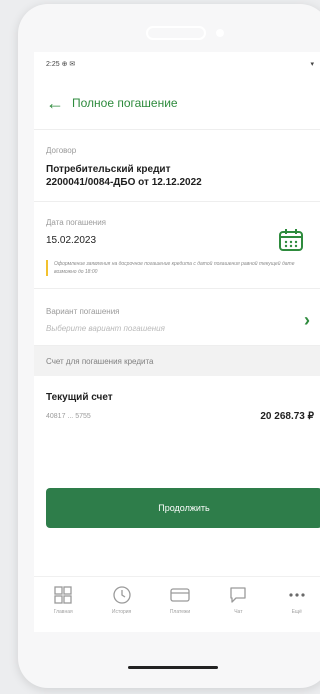  I want to click on signal-icon: ▾, so click(312, 64).